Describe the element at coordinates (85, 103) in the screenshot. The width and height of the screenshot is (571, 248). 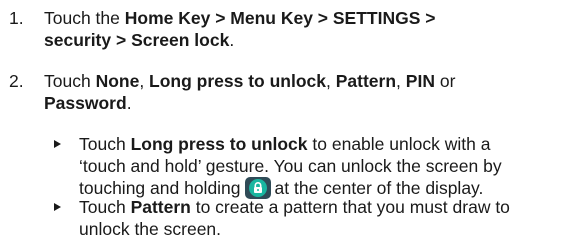
I see `option-password: Password` at that location.